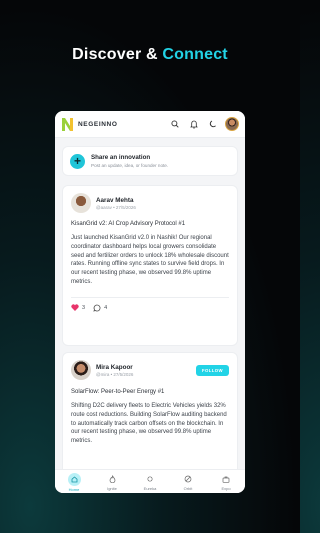  What do you see at coordinates (117, 54) in the screenshot?
I see `headline-text: Discover &` at bounding box center [117, 54].